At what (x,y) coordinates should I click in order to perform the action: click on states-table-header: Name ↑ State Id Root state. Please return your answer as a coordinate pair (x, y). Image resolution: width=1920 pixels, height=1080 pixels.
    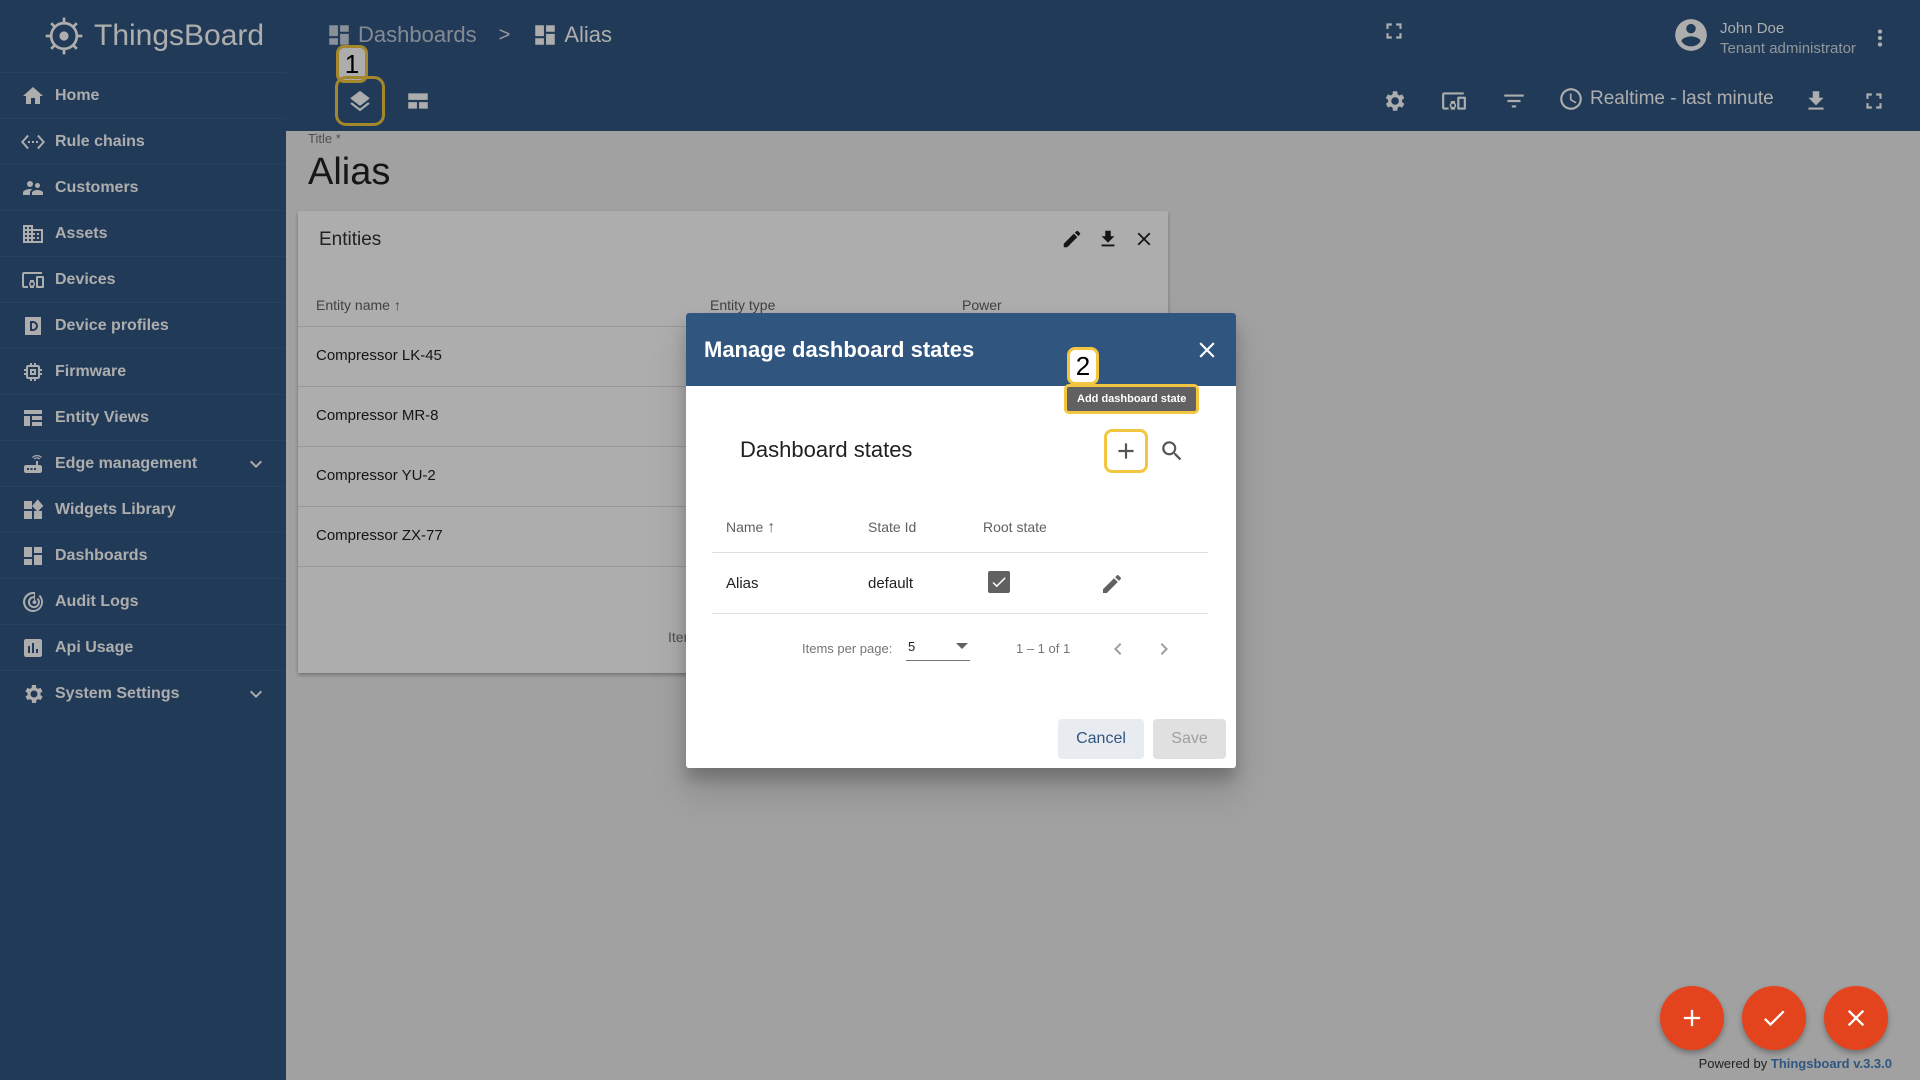
    Looking at the image, I should click on (960, 528).